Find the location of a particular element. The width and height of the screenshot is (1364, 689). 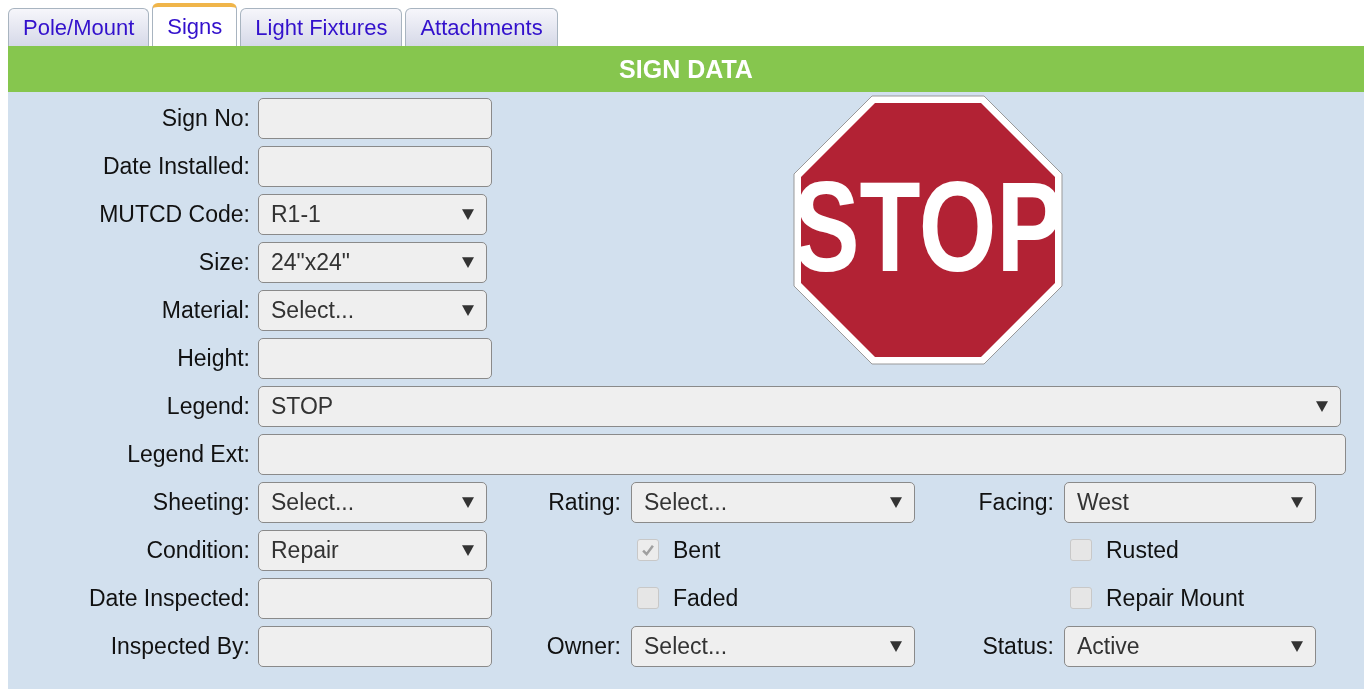

tab: Signs is located at coordinates (195, 24).